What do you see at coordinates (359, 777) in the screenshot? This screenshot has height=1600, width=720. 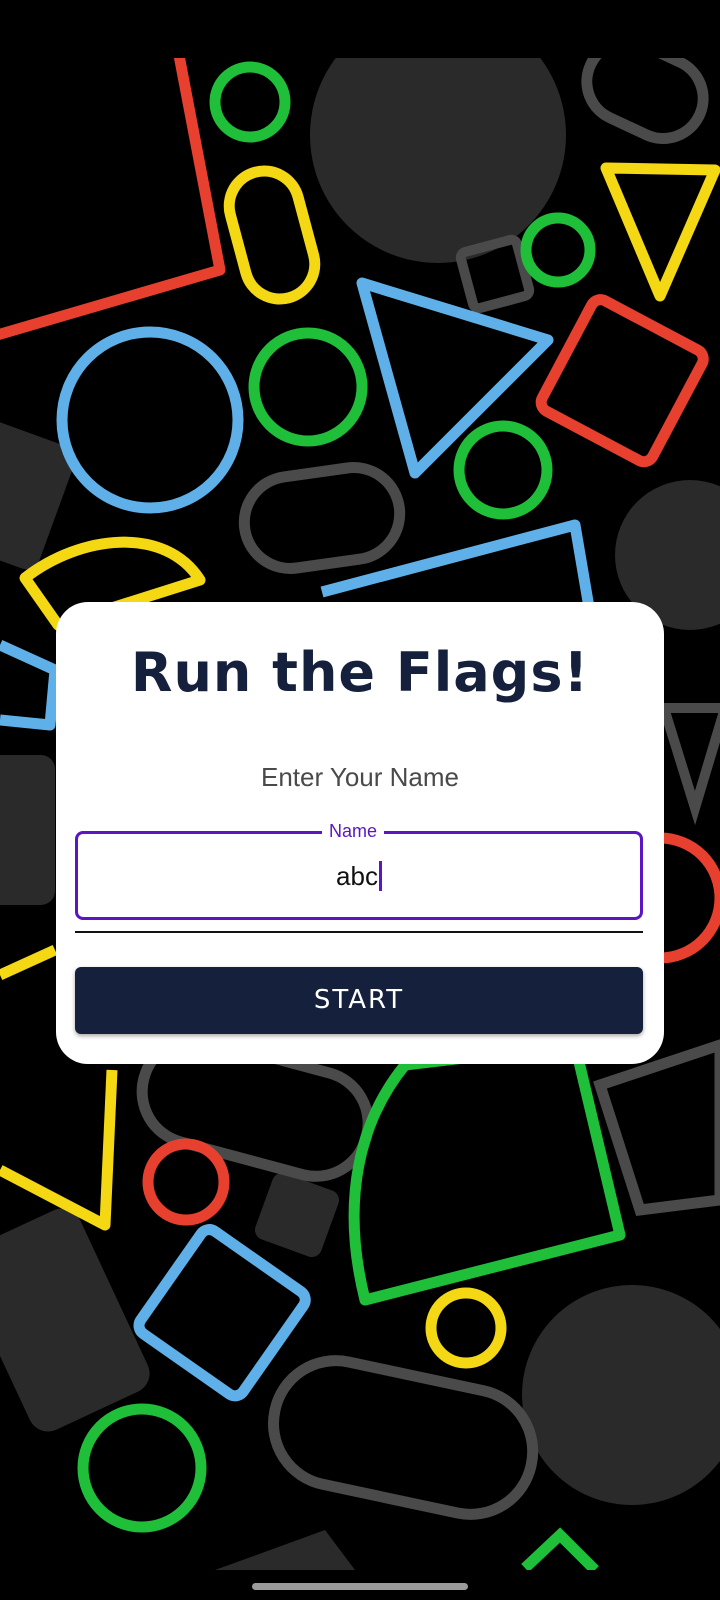 I see `name-prompt: Enter Your Name` at bounding box center [359, 777].